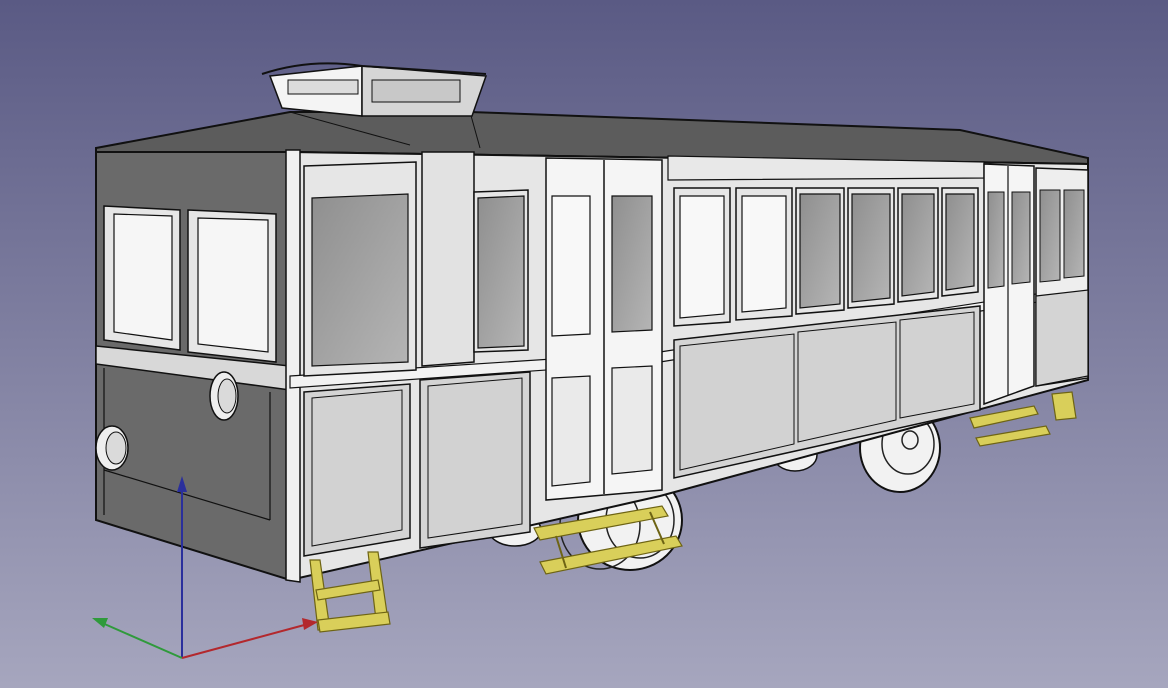 This screenshot has height=688, width=1168. What do you see at coordinates (448, 259) in the screenshot?
I see `side-pillar` at bounding box center [448, 259].